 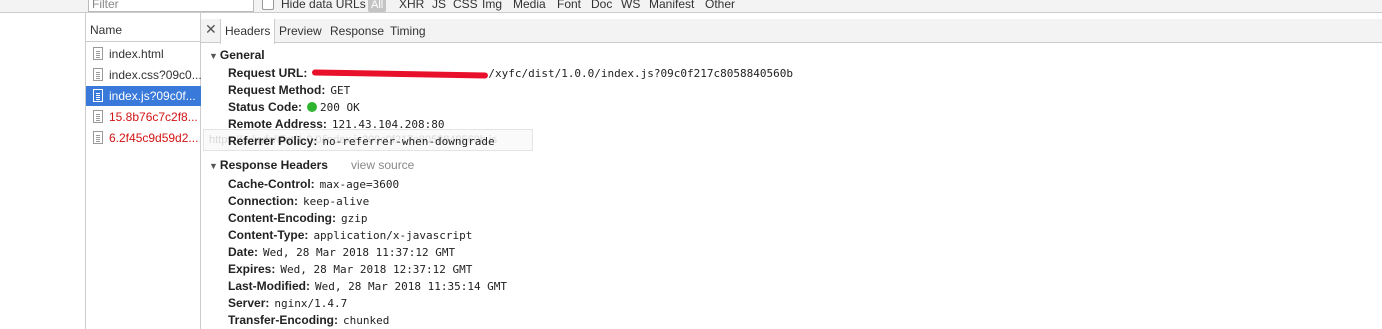 I want to click on request-name: index.html, so click(x=136, y=54).